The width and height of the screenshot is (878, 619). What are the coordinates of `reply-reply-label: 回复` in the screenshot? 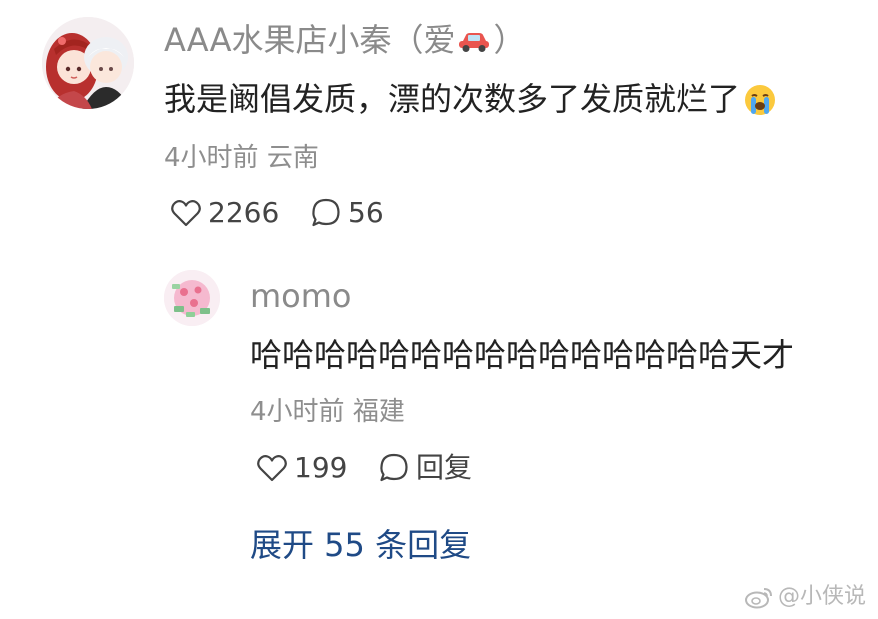 It's located at (444, 467).